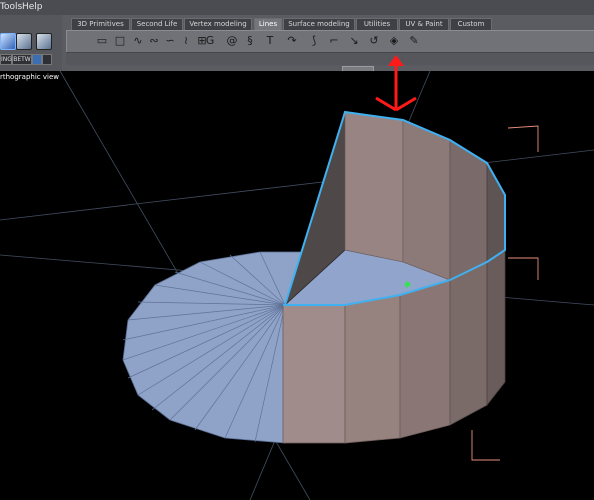  Describe the element at coordinates (396, 83) in the screenshot. I see `red-double-arrow` at that location.